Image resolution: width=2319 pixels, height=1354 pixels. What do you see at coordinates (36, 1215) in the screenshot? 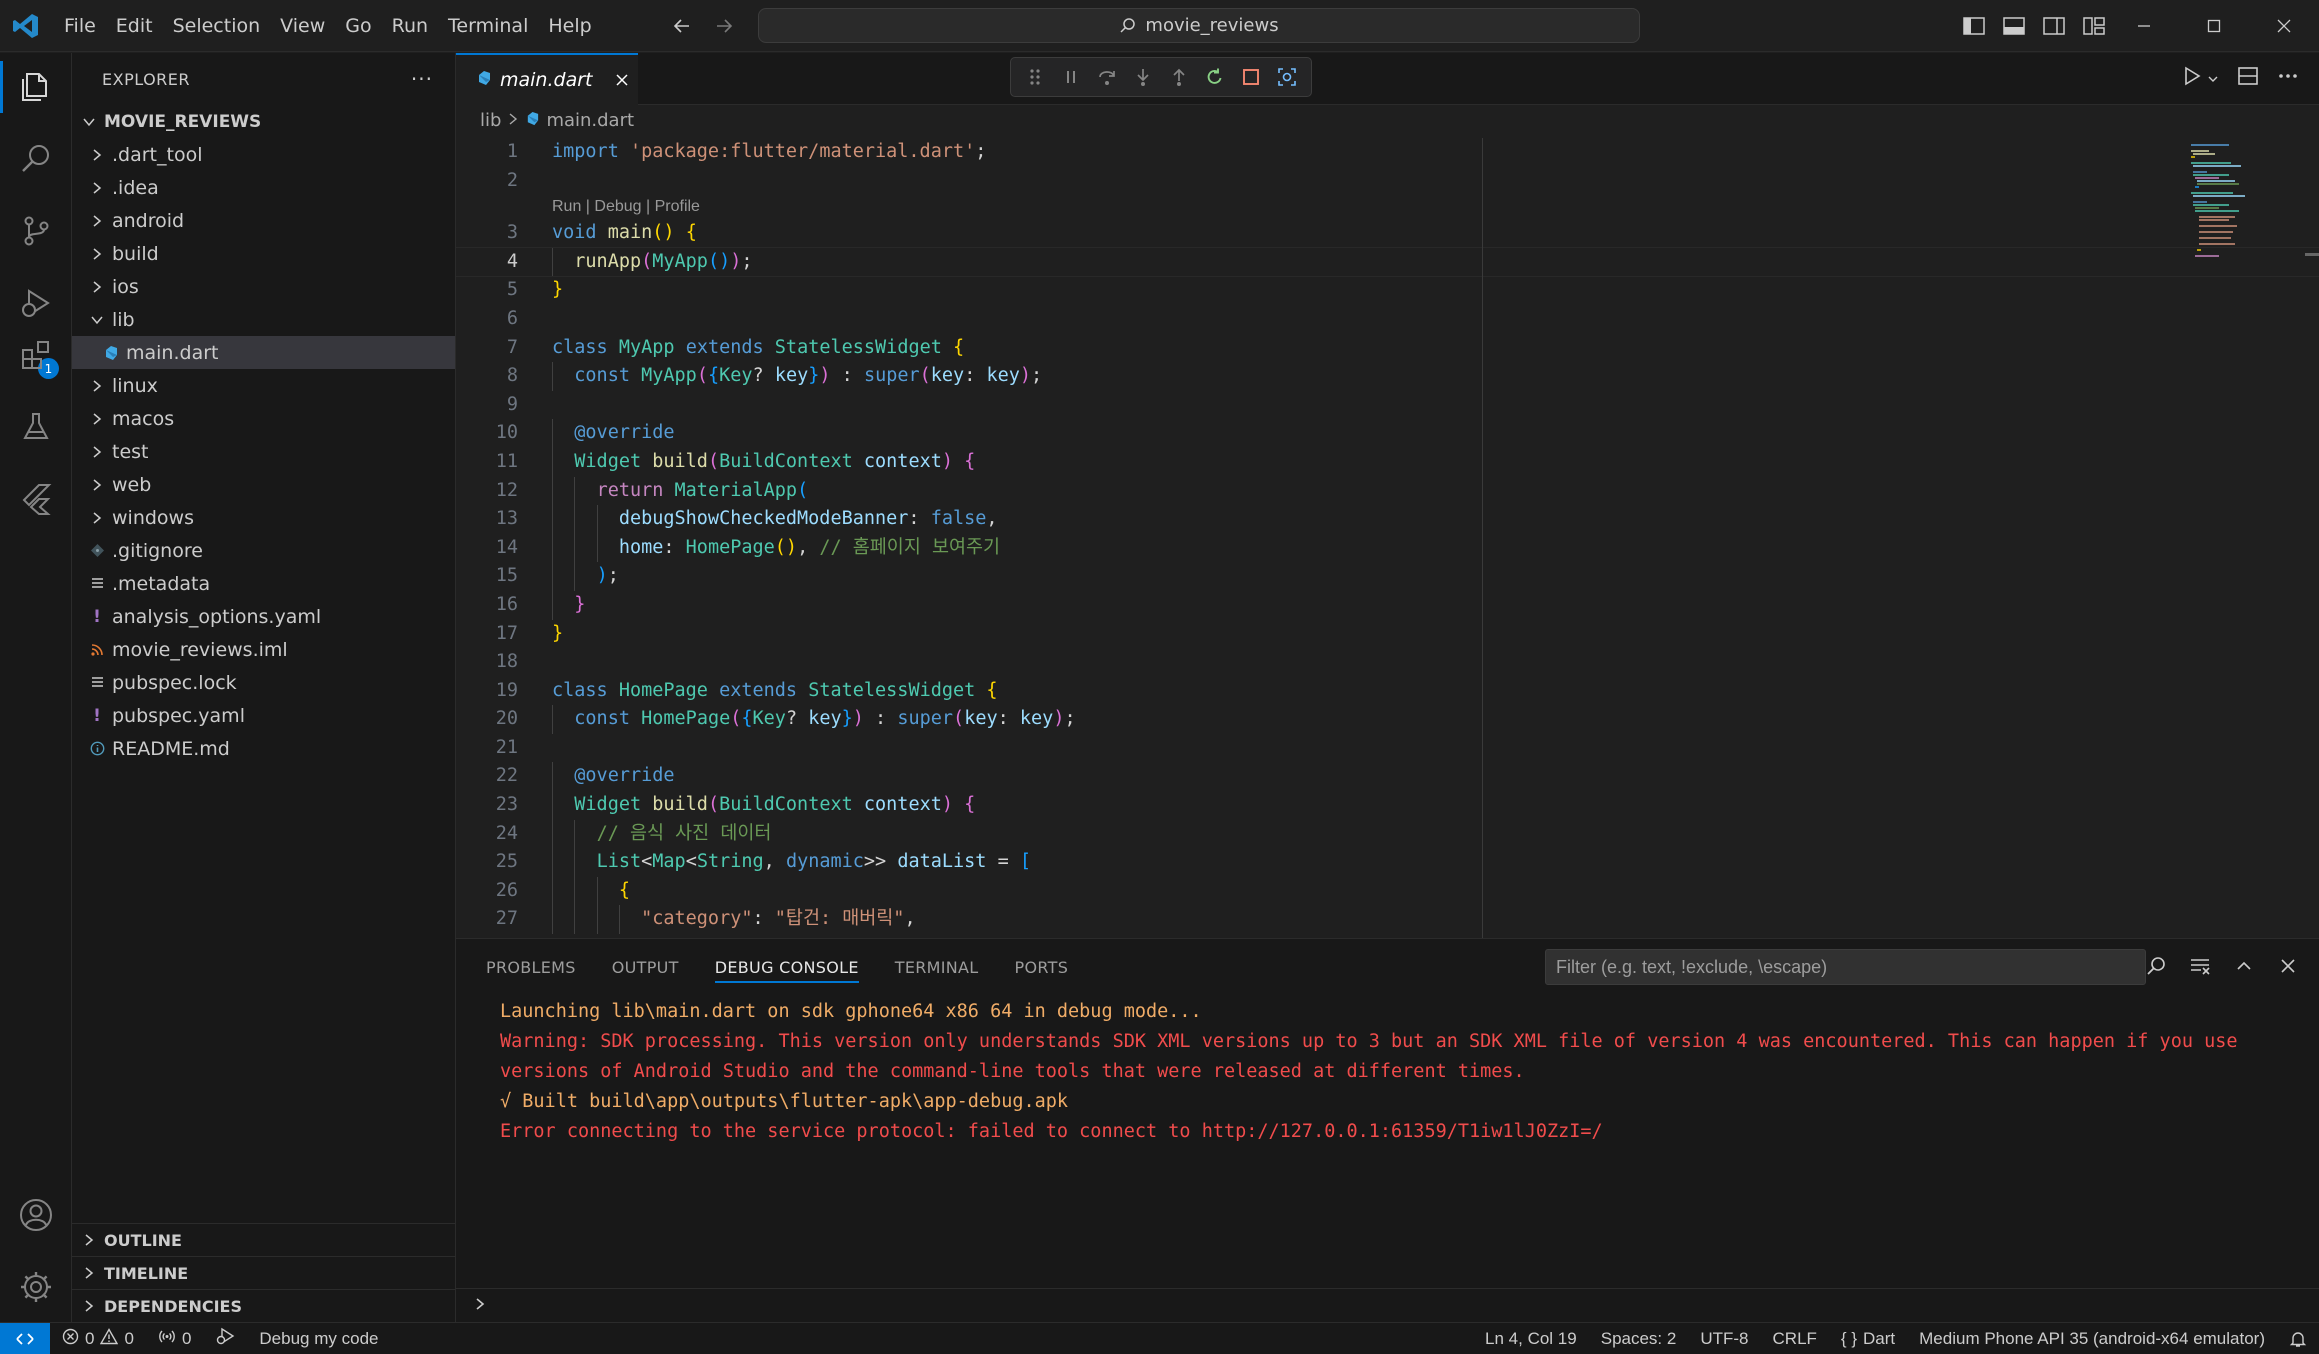
I see `accounts-icon` at bounding box center [36, 1215].